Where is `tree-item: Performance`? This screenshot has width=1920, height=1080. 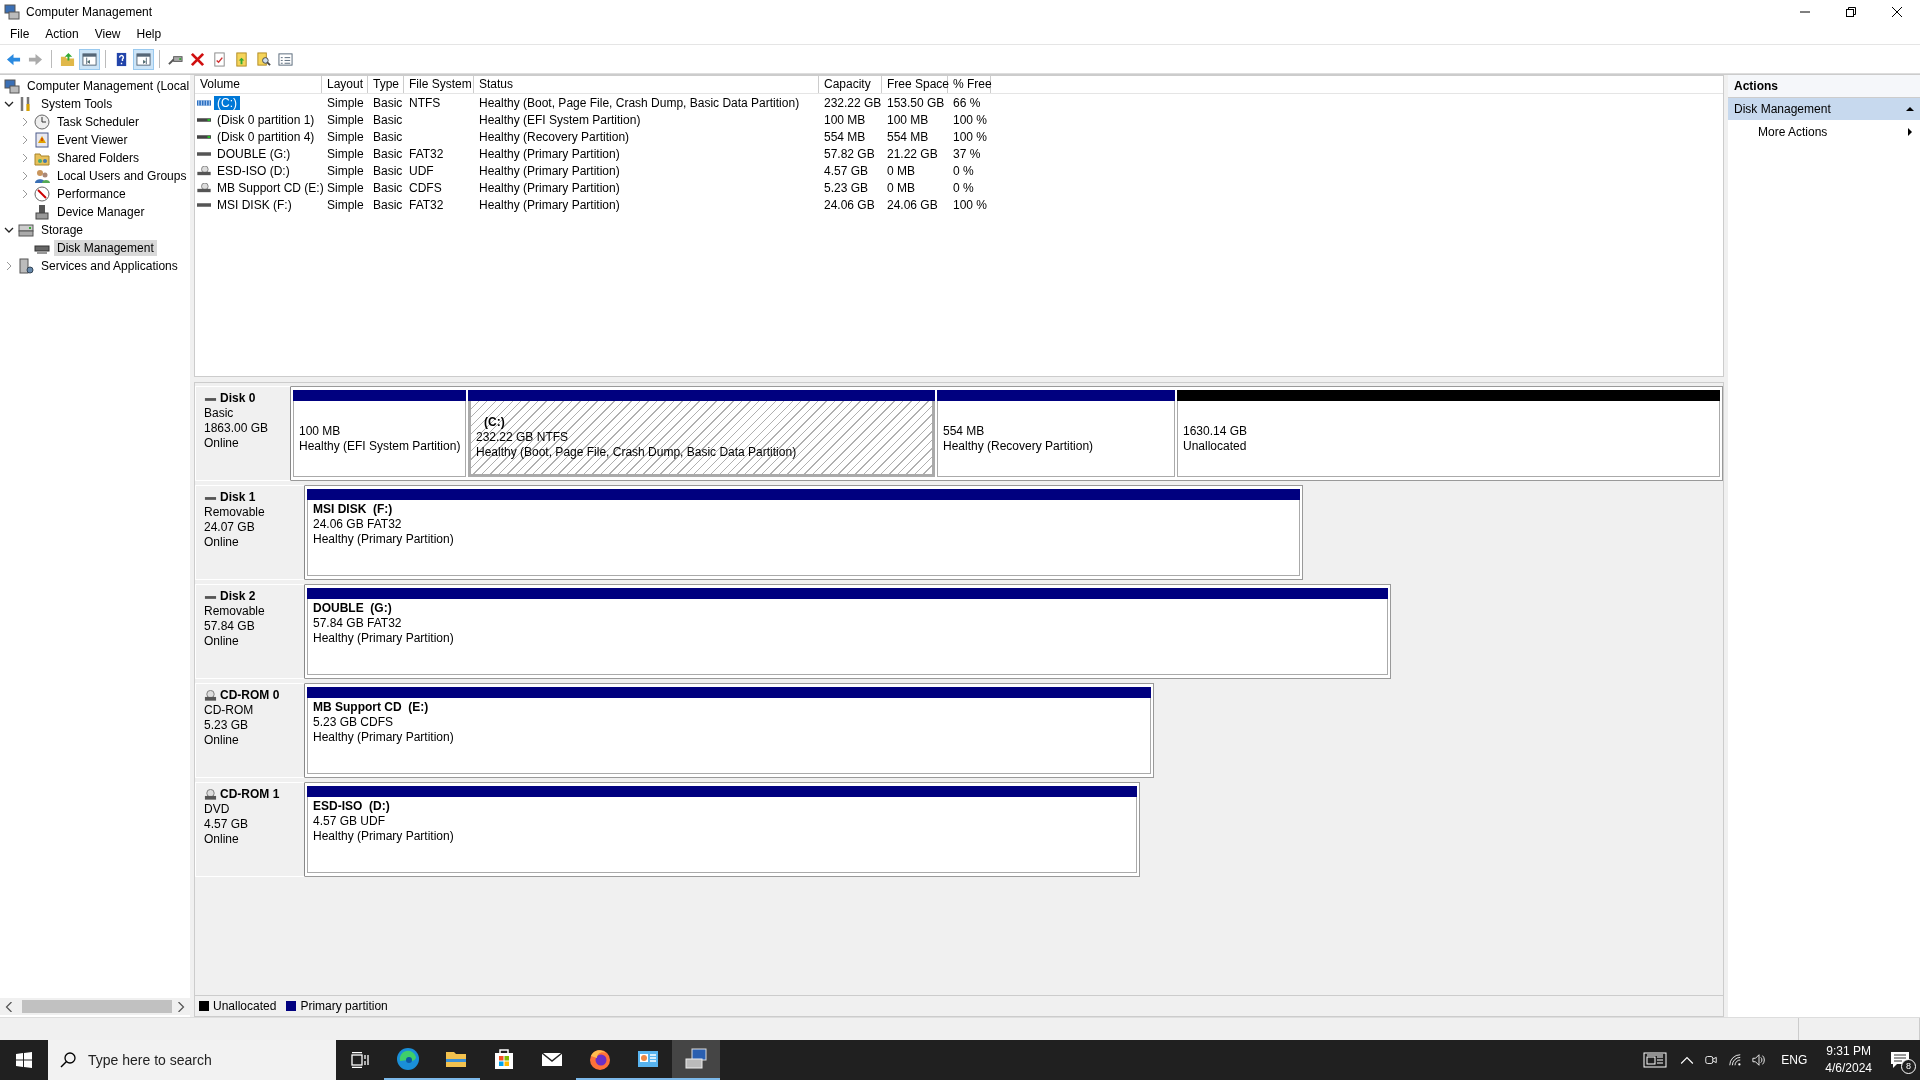 tree-item: Performance is located at coordinates (91, 194).